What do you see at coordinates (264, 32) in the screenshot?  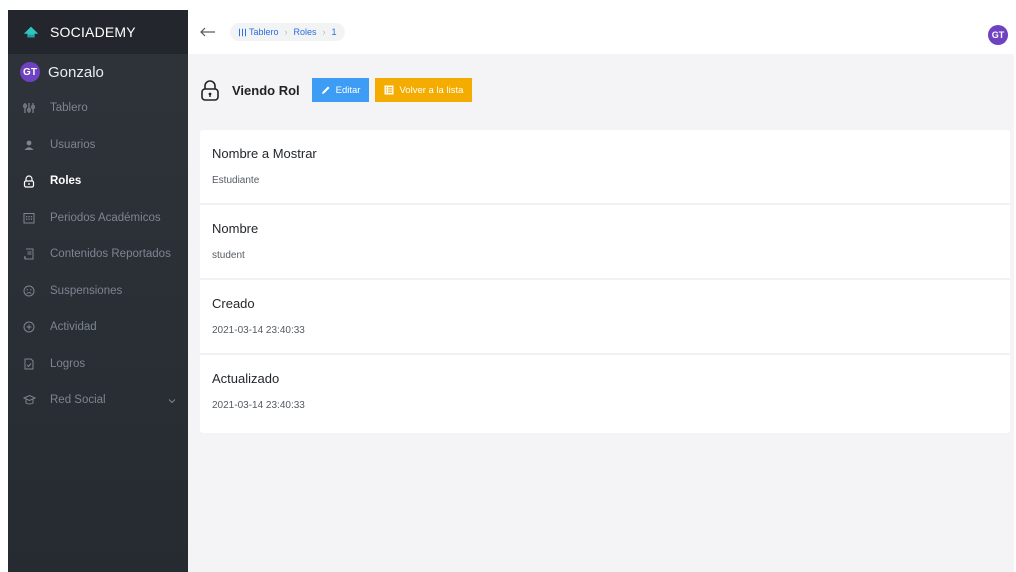 I see `breadcrumb-home-link: Tablero` at bounding box center [264, 32].